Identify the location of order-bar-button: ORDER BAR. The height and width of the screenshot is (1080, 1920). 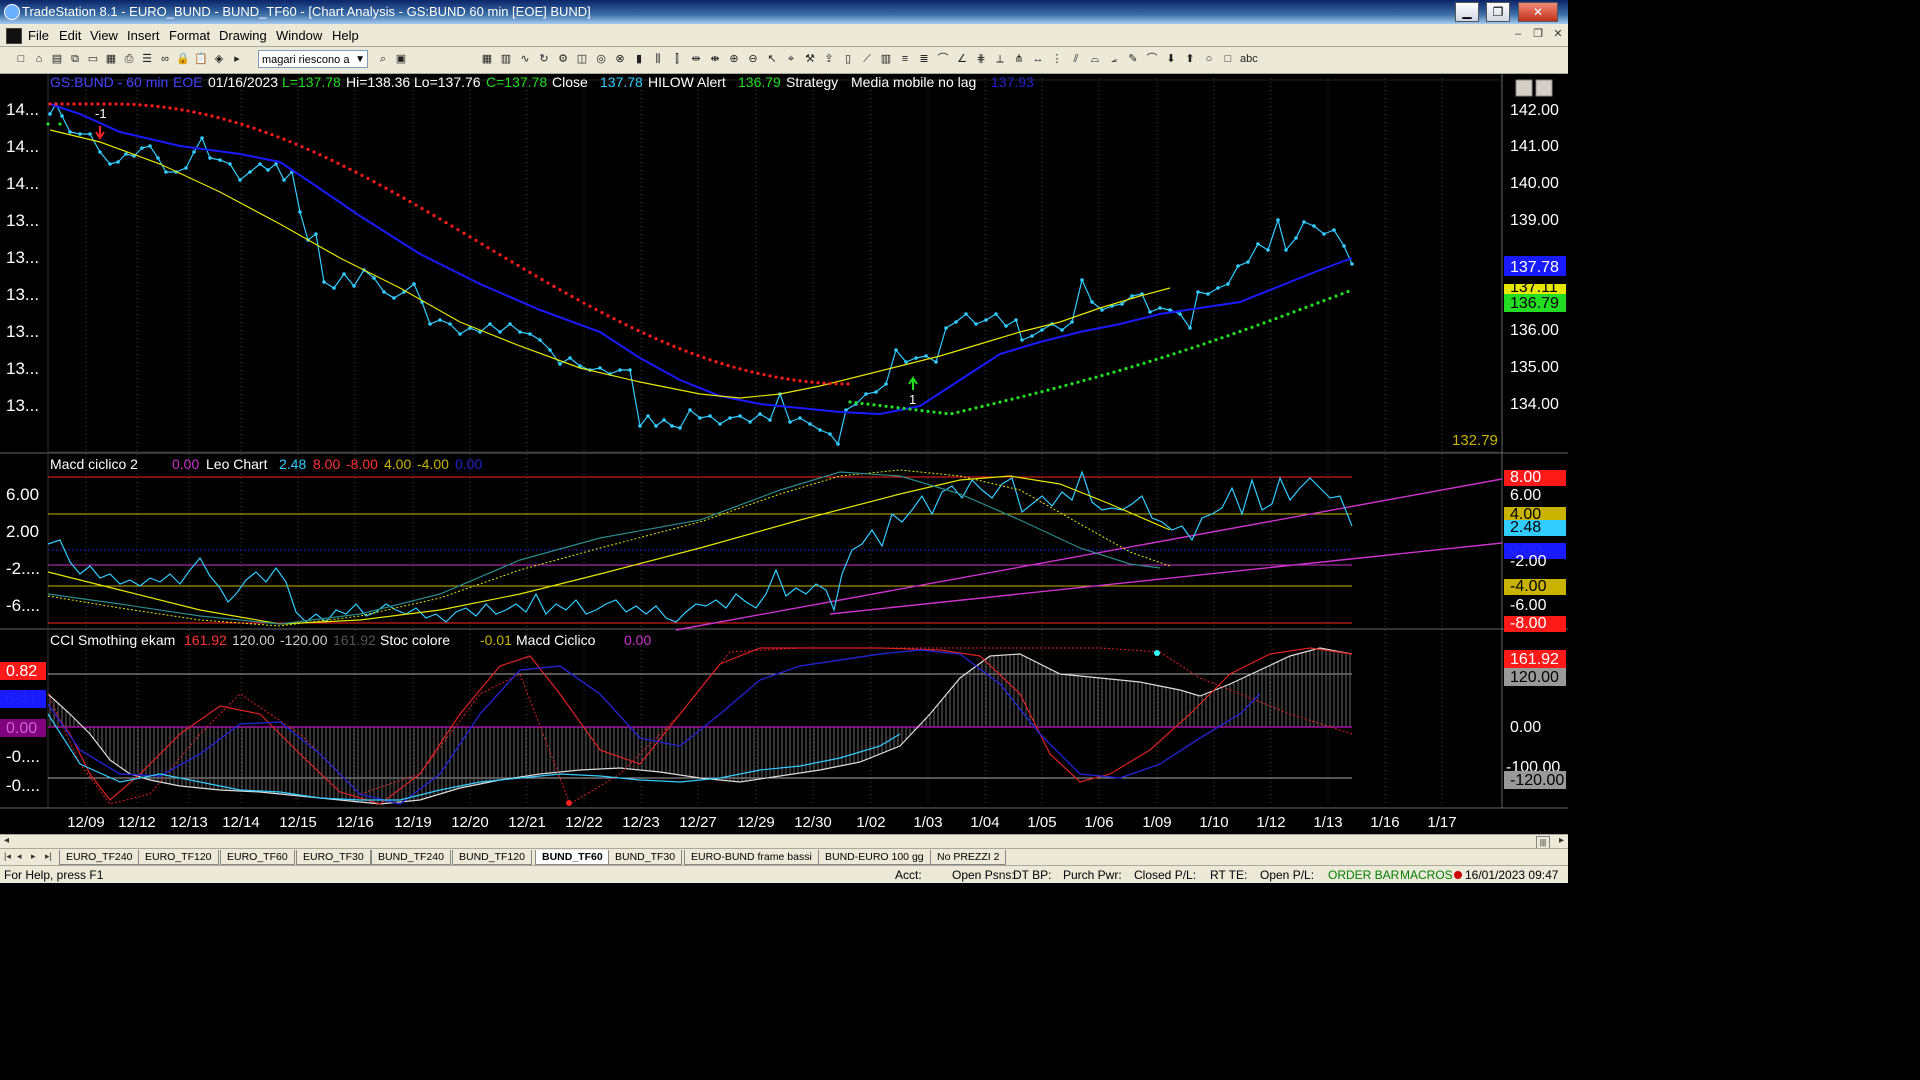
(1363, 875).